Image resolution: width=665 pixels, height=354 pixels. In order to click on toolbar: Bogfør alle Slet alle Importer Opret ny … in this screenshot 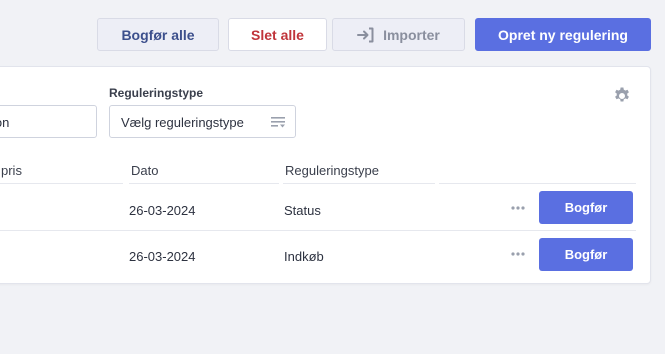, I will do `click(332, 34)`.